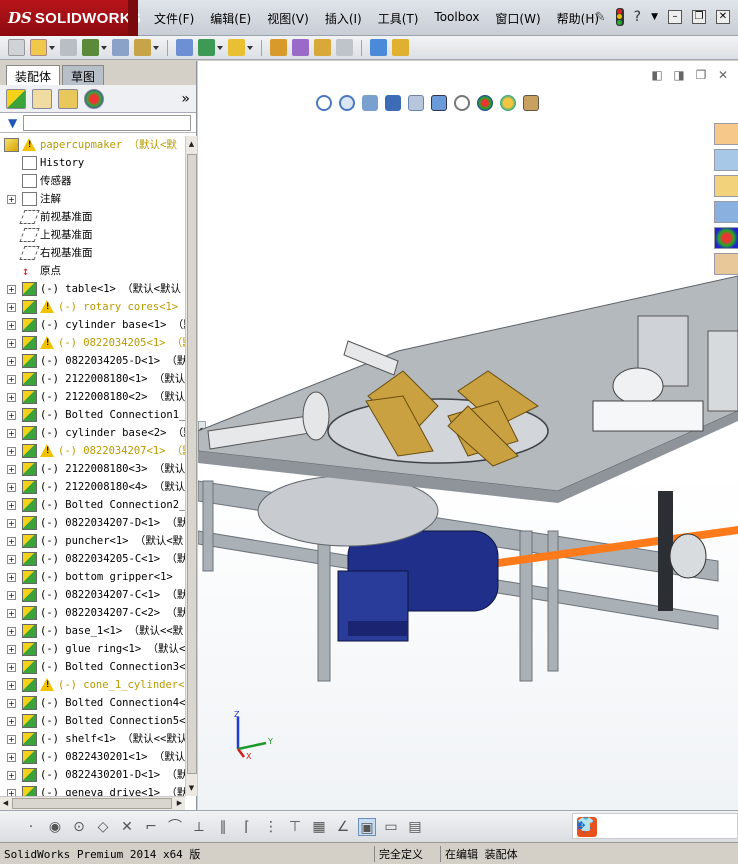 The image size is (738, 864). What do you see at coordinates (288, 18) in the screenshot?
I see `menu-view: 视图(V)` at bounding box center [288, 18].